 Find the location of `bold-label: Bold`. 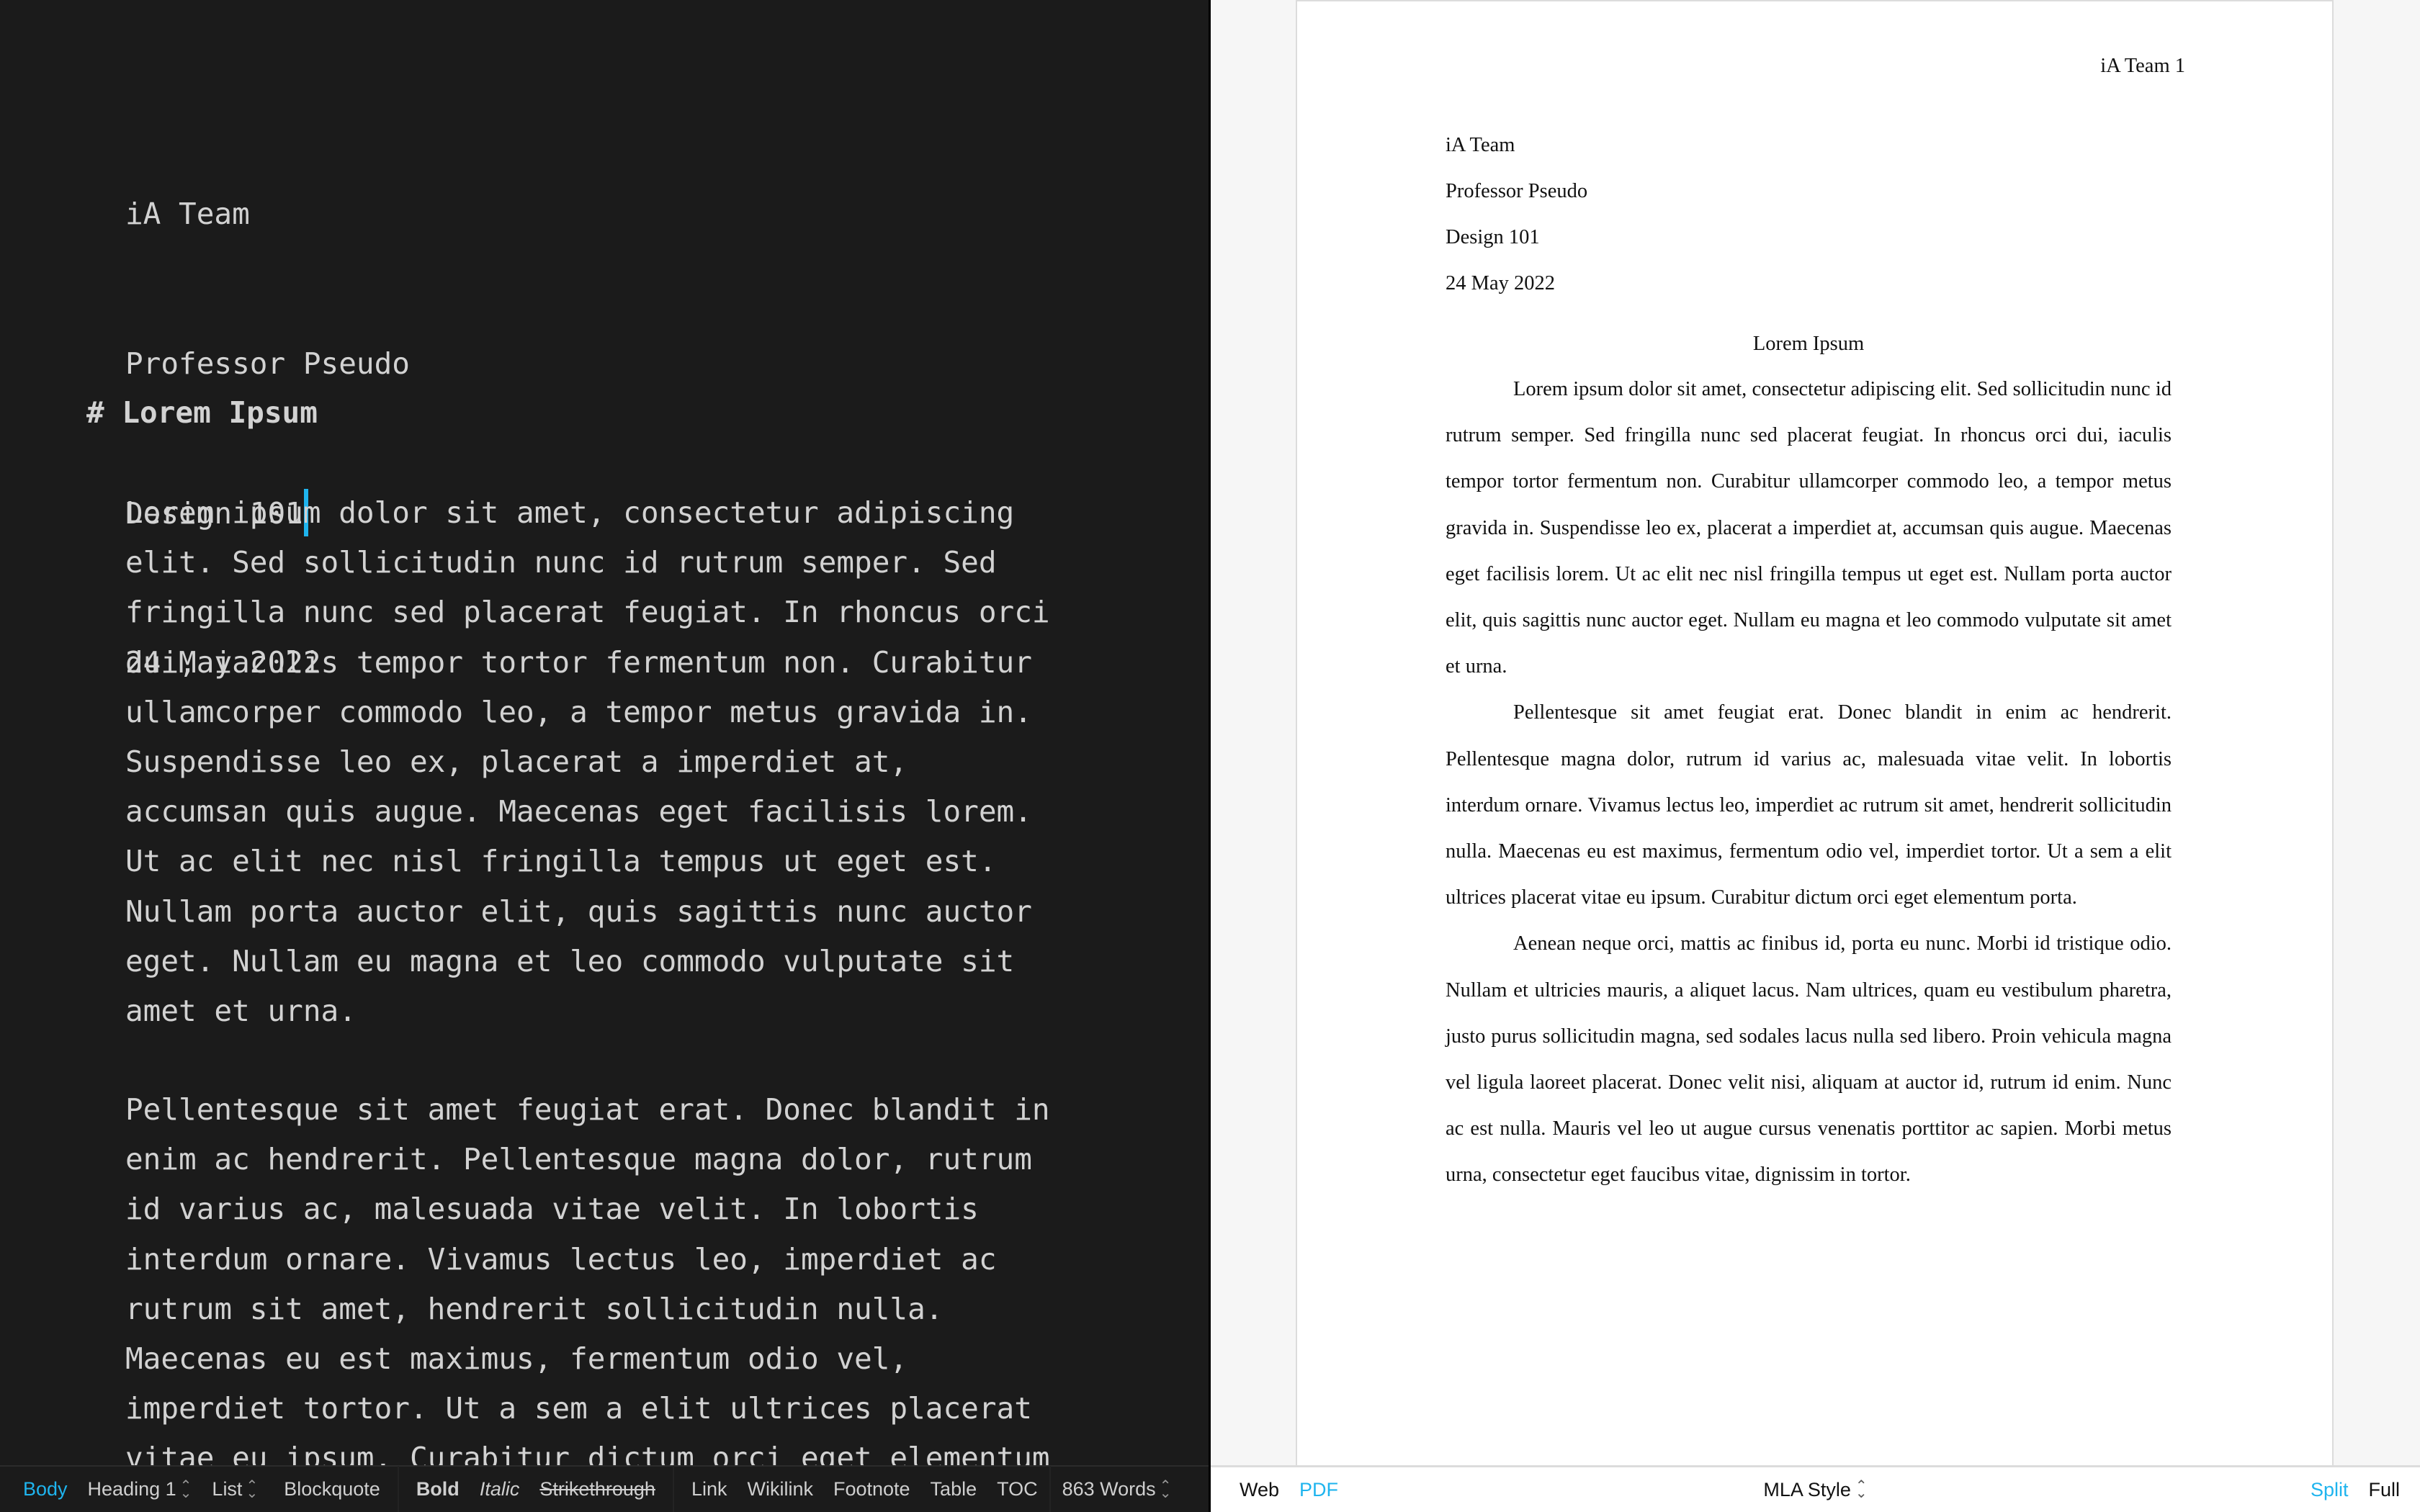

bold-label: Bold is located at coordinates (438, 1489).